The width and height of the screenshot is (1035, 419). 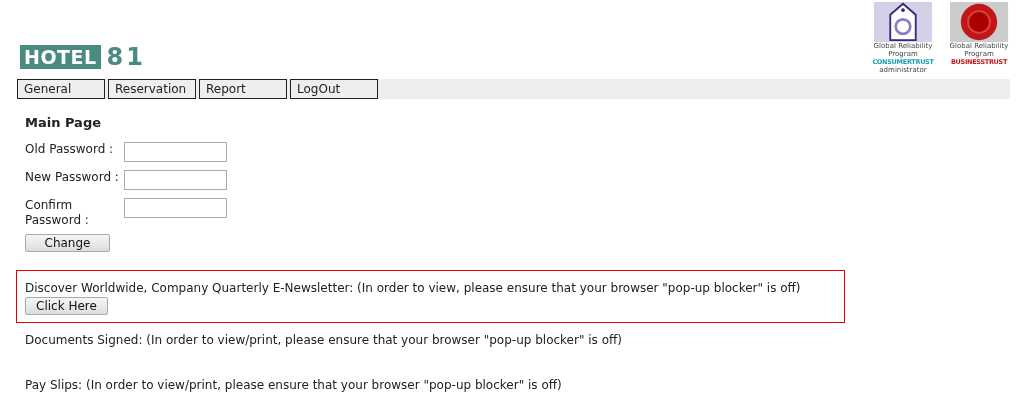 I want to click on page-heading: Main Page, so click(x=64, y=122).